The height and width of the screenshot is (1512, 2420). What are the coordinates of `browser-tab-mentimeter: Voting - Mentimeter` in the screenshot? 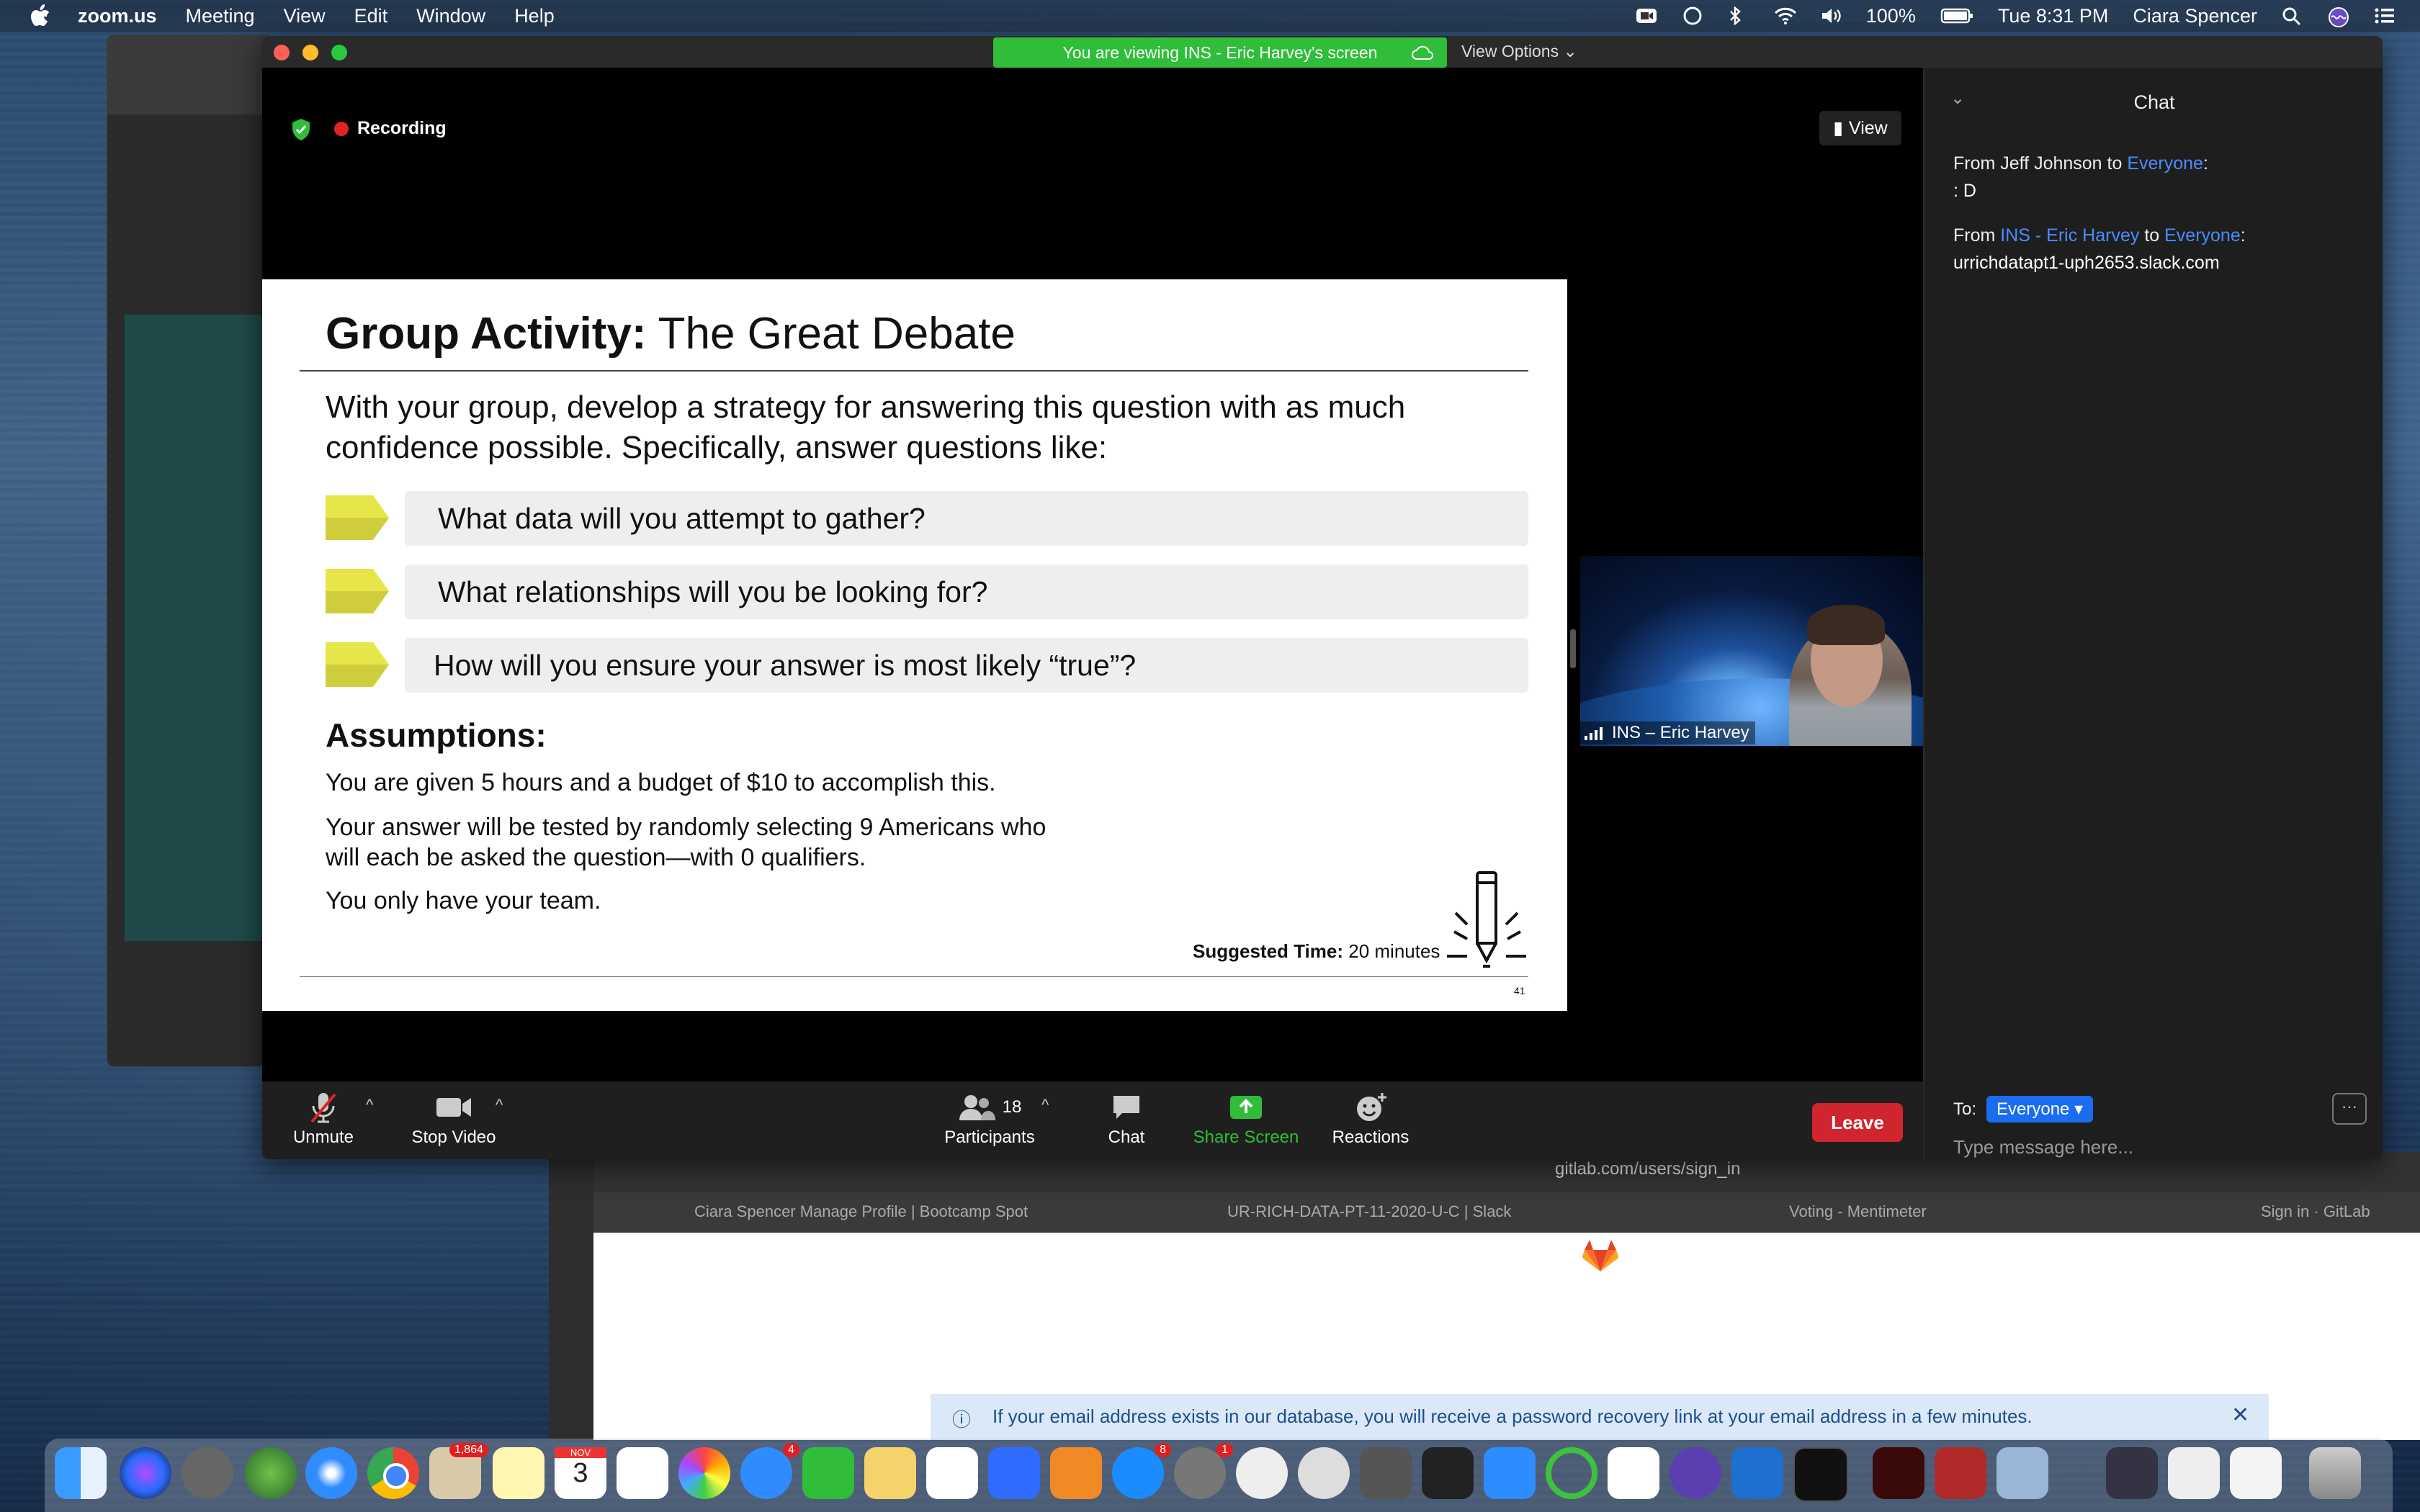 It's located at (1858, 1211).